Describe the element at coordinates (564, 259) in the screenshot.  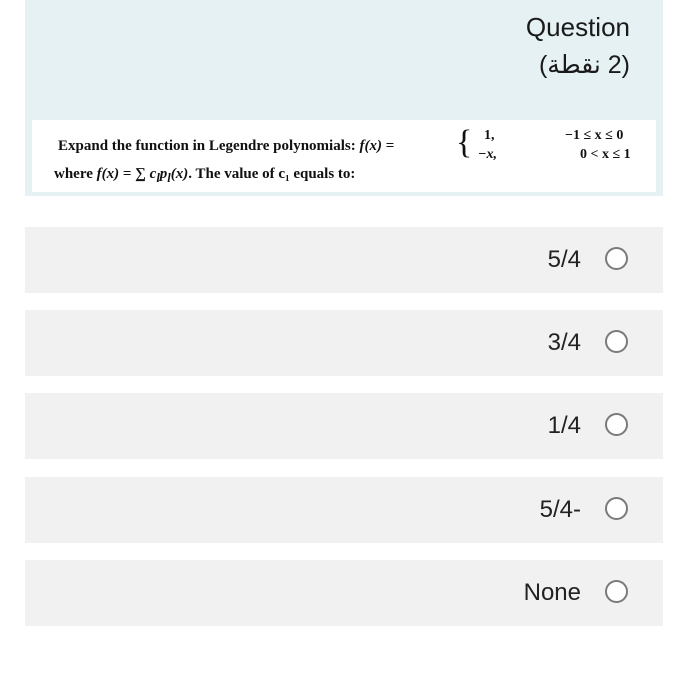
I see `answer-option-label: 5/4` at that location.